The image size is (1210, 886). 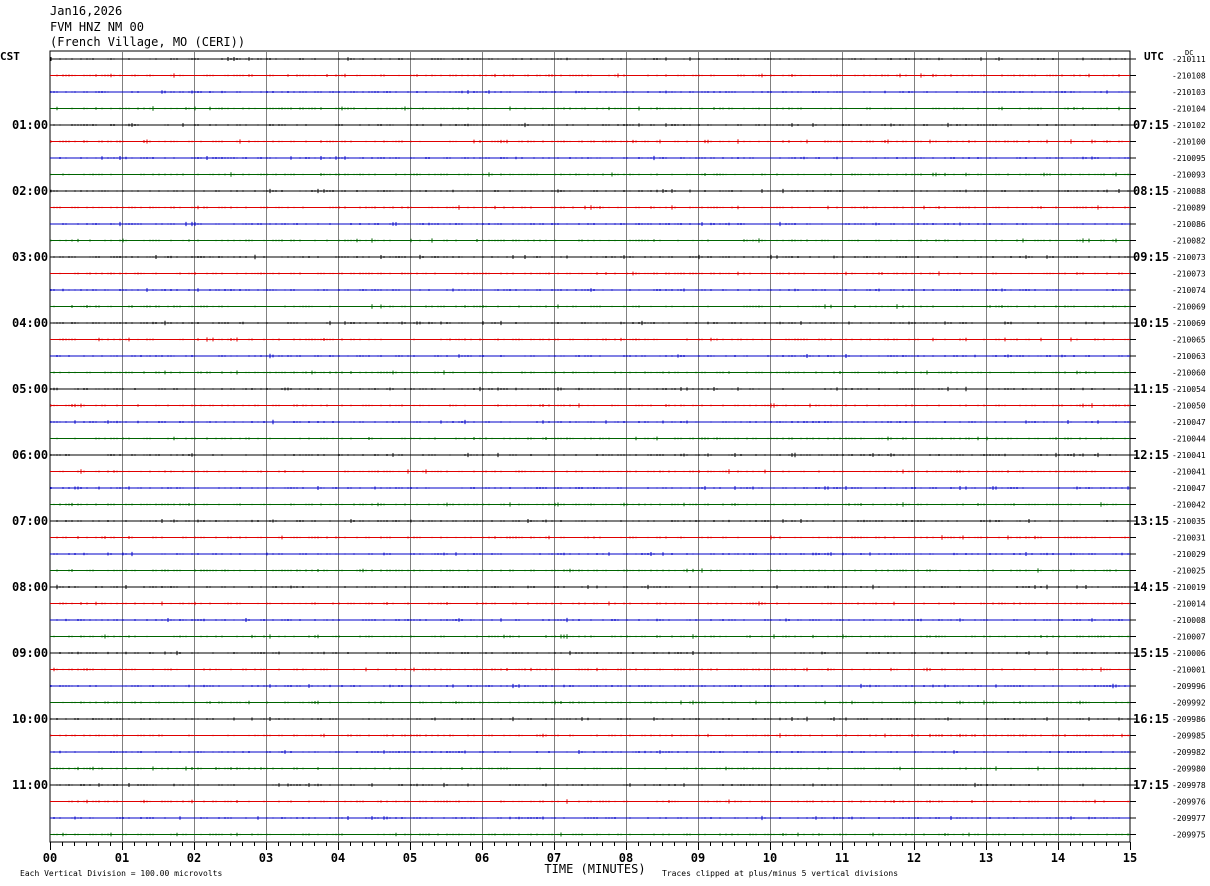 I want to click on dc-offset-label: -210050, so click(x=1189, y=406).